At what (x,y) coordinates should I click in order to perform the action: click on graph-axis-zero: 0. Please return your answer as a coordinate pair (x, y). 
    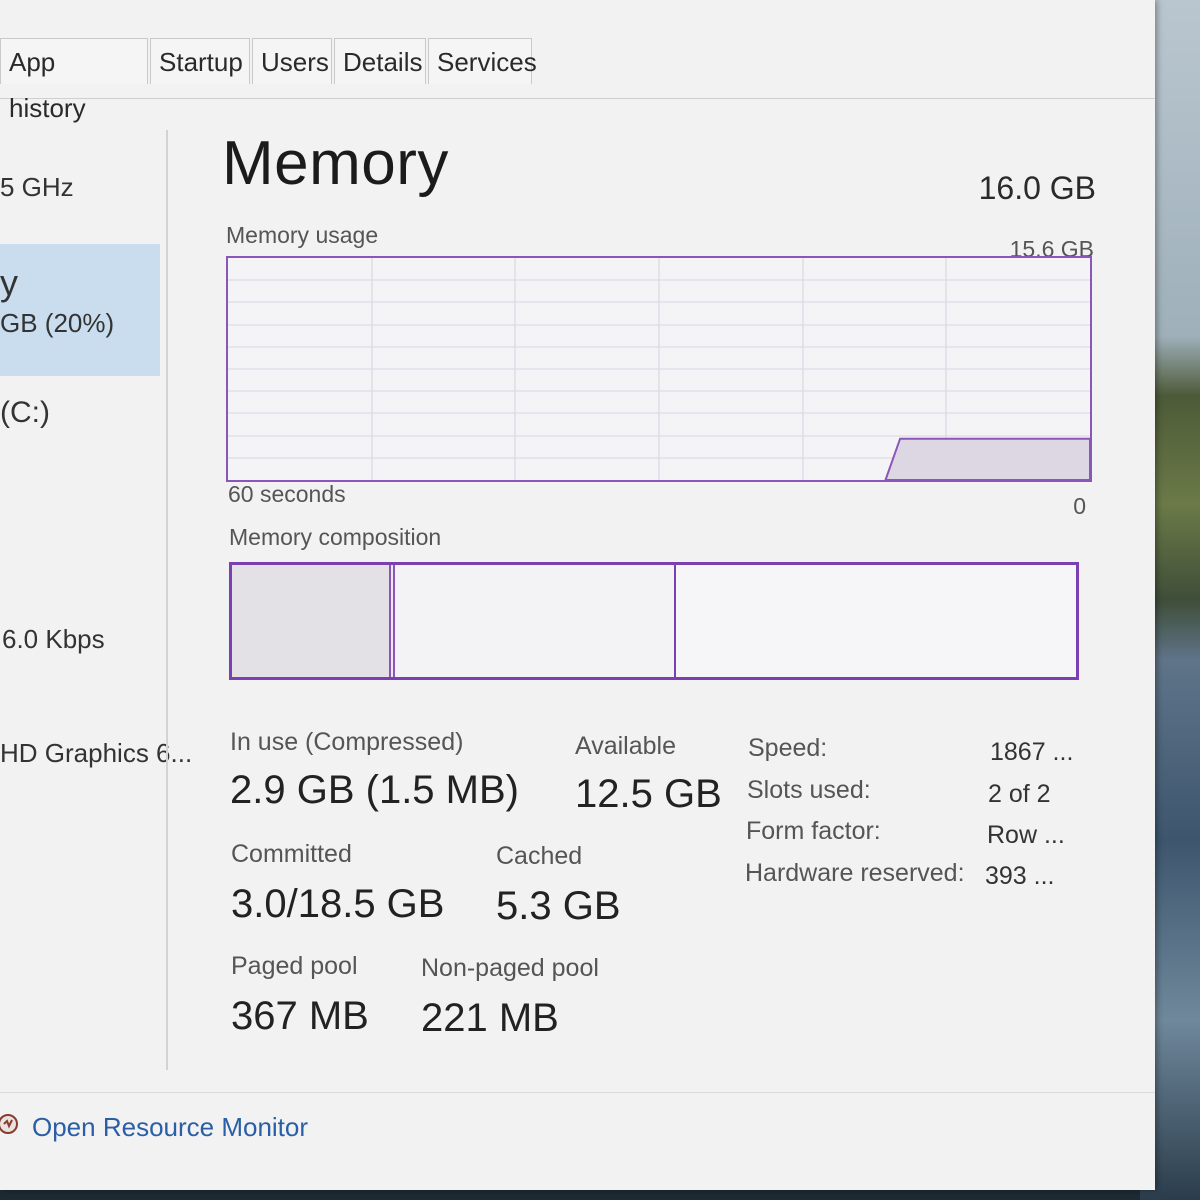
    Looking at the image, I should click on (1079, 506).